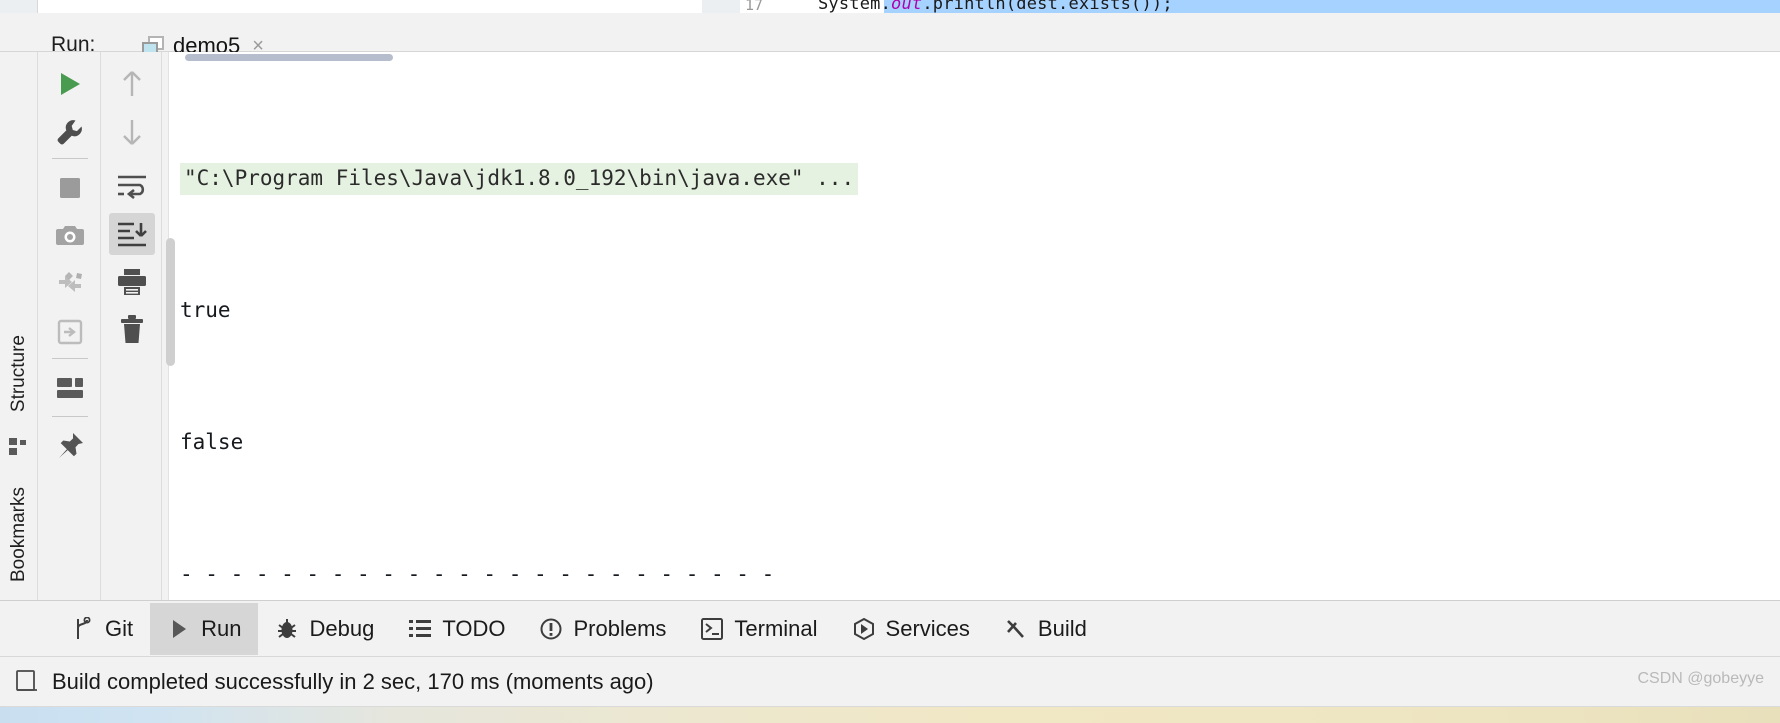 The width and height of the screenshot is (1780, 723). I want to click on attach-button, so click(70, 332).